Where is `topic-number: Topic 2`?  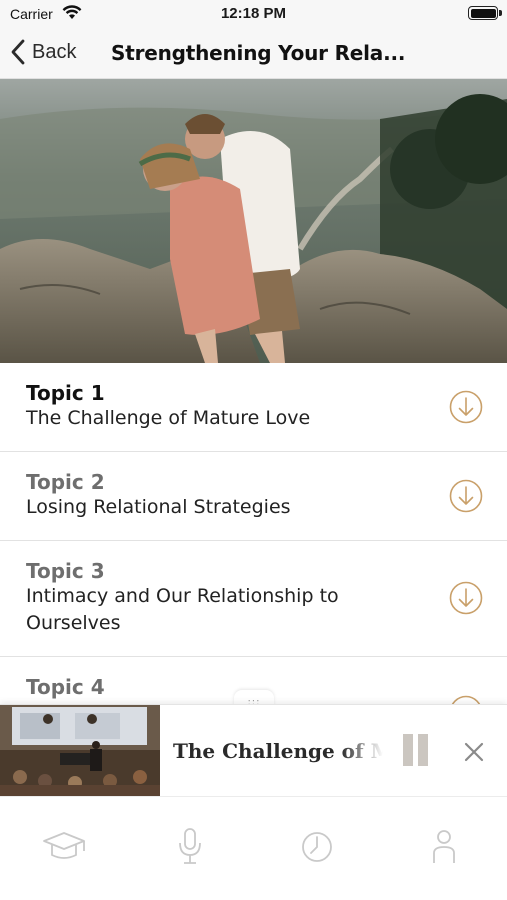
topic-number: Topic 2 is located at coordinates (65, 482).